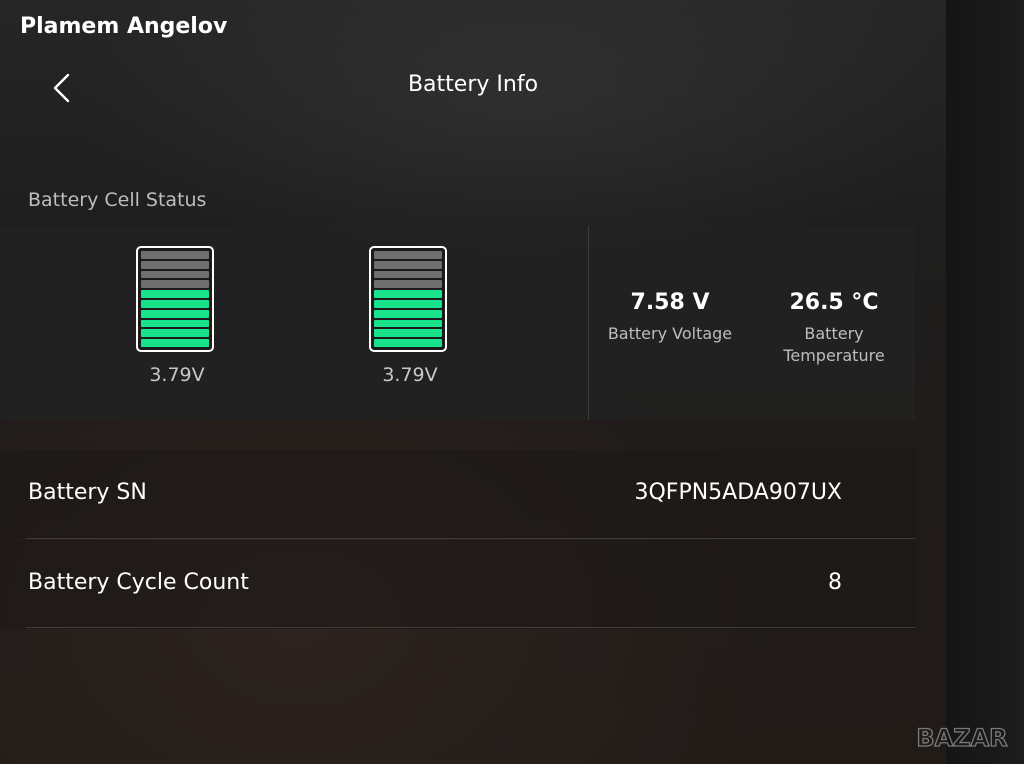 This screenshot has width=1024, height=764. I want to click on user-name: Plamem Angelov, so click(124, 26).